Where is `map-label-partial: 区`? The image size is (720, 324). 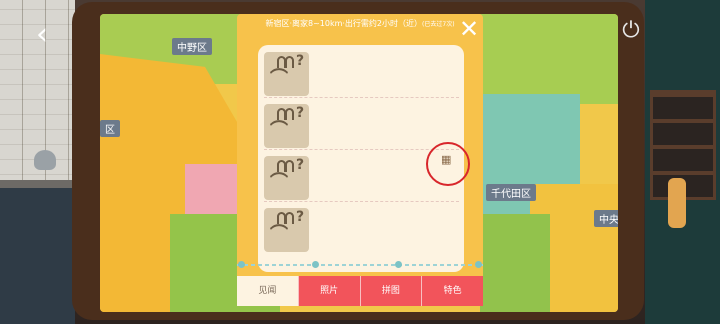 map-label-partial: 区 is located at coordinates (110, 128).